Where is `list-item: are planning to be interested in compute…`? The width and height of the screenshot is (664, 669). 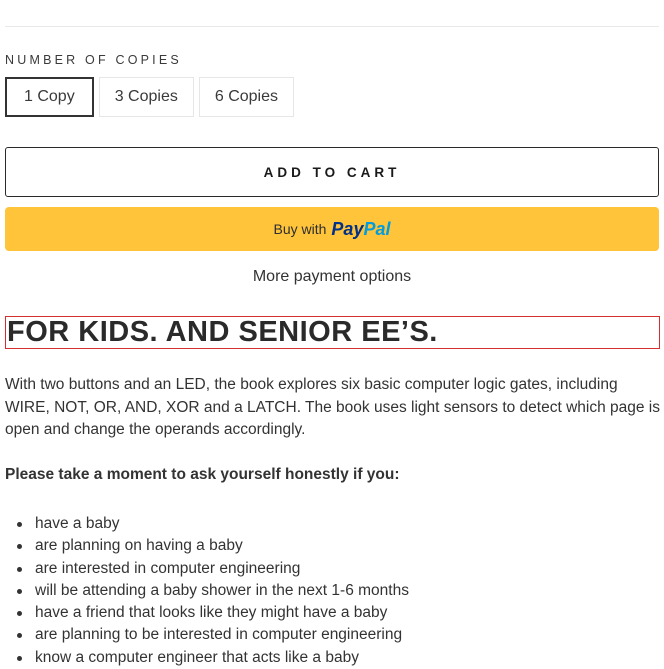
list-item: are planning to be interested in compute… is located at coordinates (213, 635).